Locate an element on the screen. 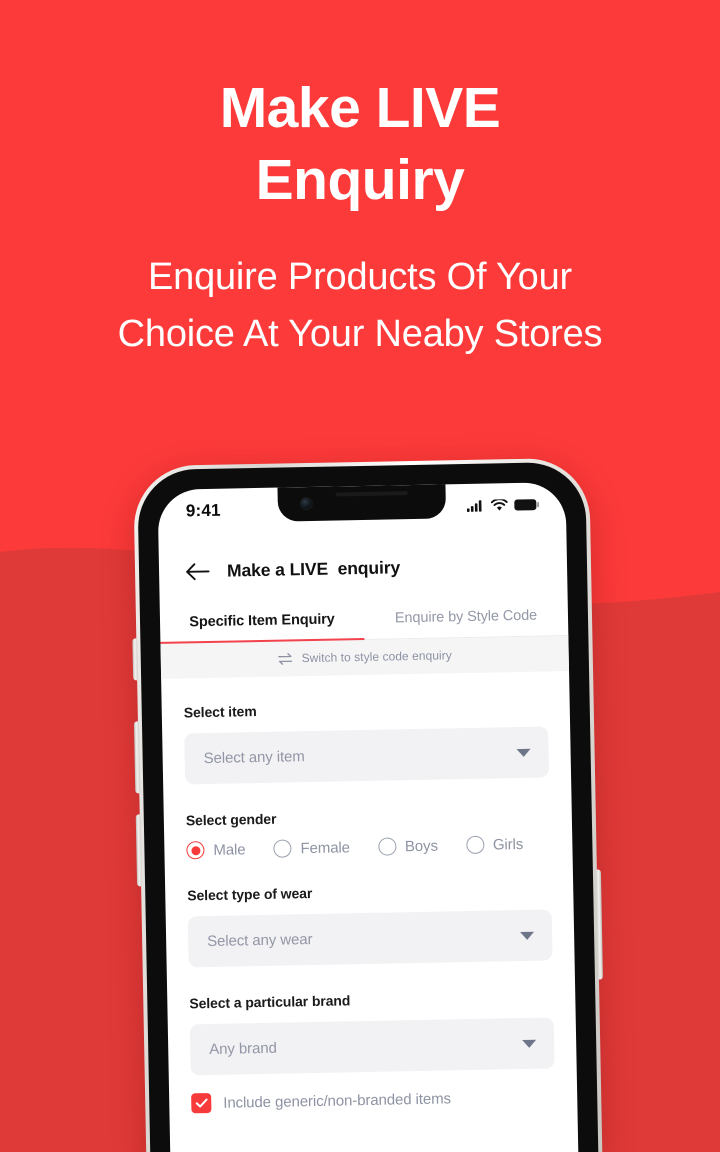  include-generic-checkbox-row: Include generic/non-branded items is located at coordinates (373, 1100).